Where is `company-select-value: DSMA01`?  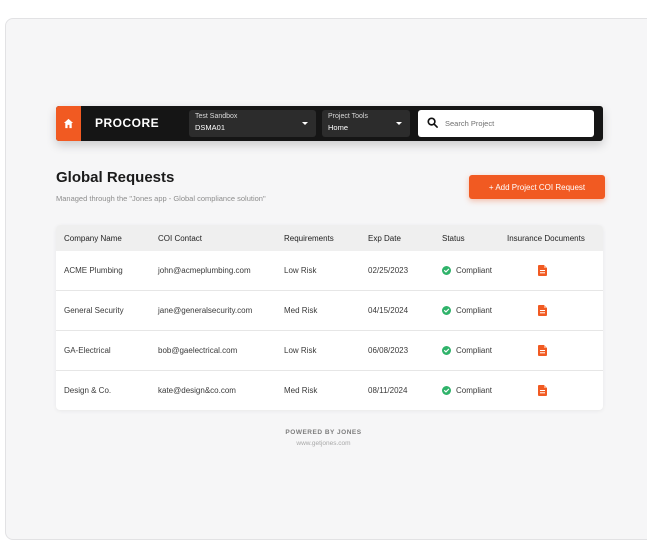 company-select-value: DSMA01 is located at coordinates (210, 127).